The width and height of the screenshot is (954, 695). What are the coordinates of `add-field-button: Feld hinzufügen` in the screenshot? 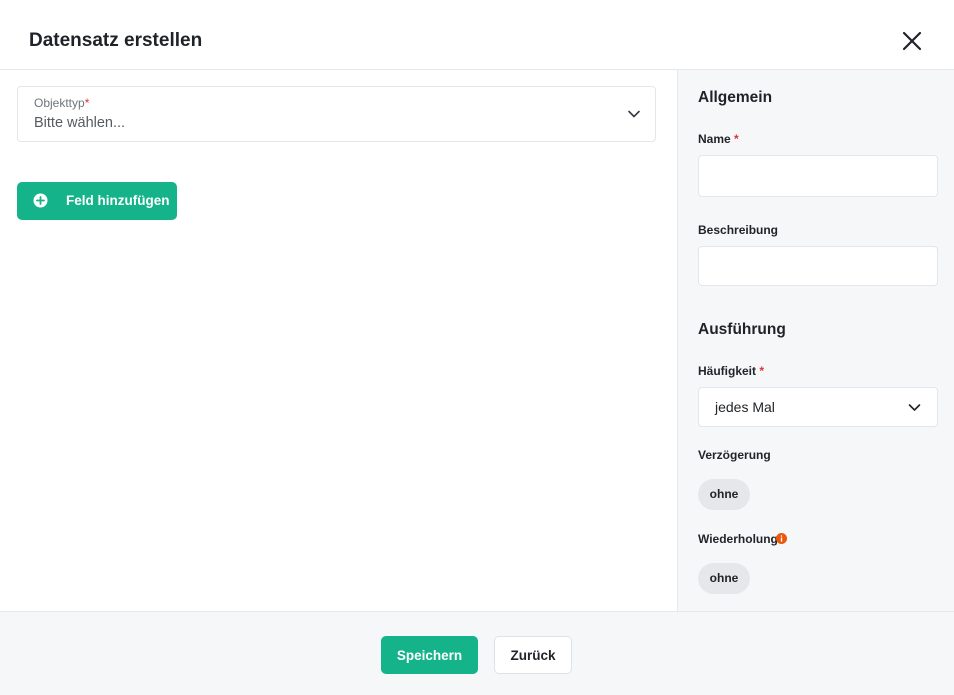 It's located at (97, 201).